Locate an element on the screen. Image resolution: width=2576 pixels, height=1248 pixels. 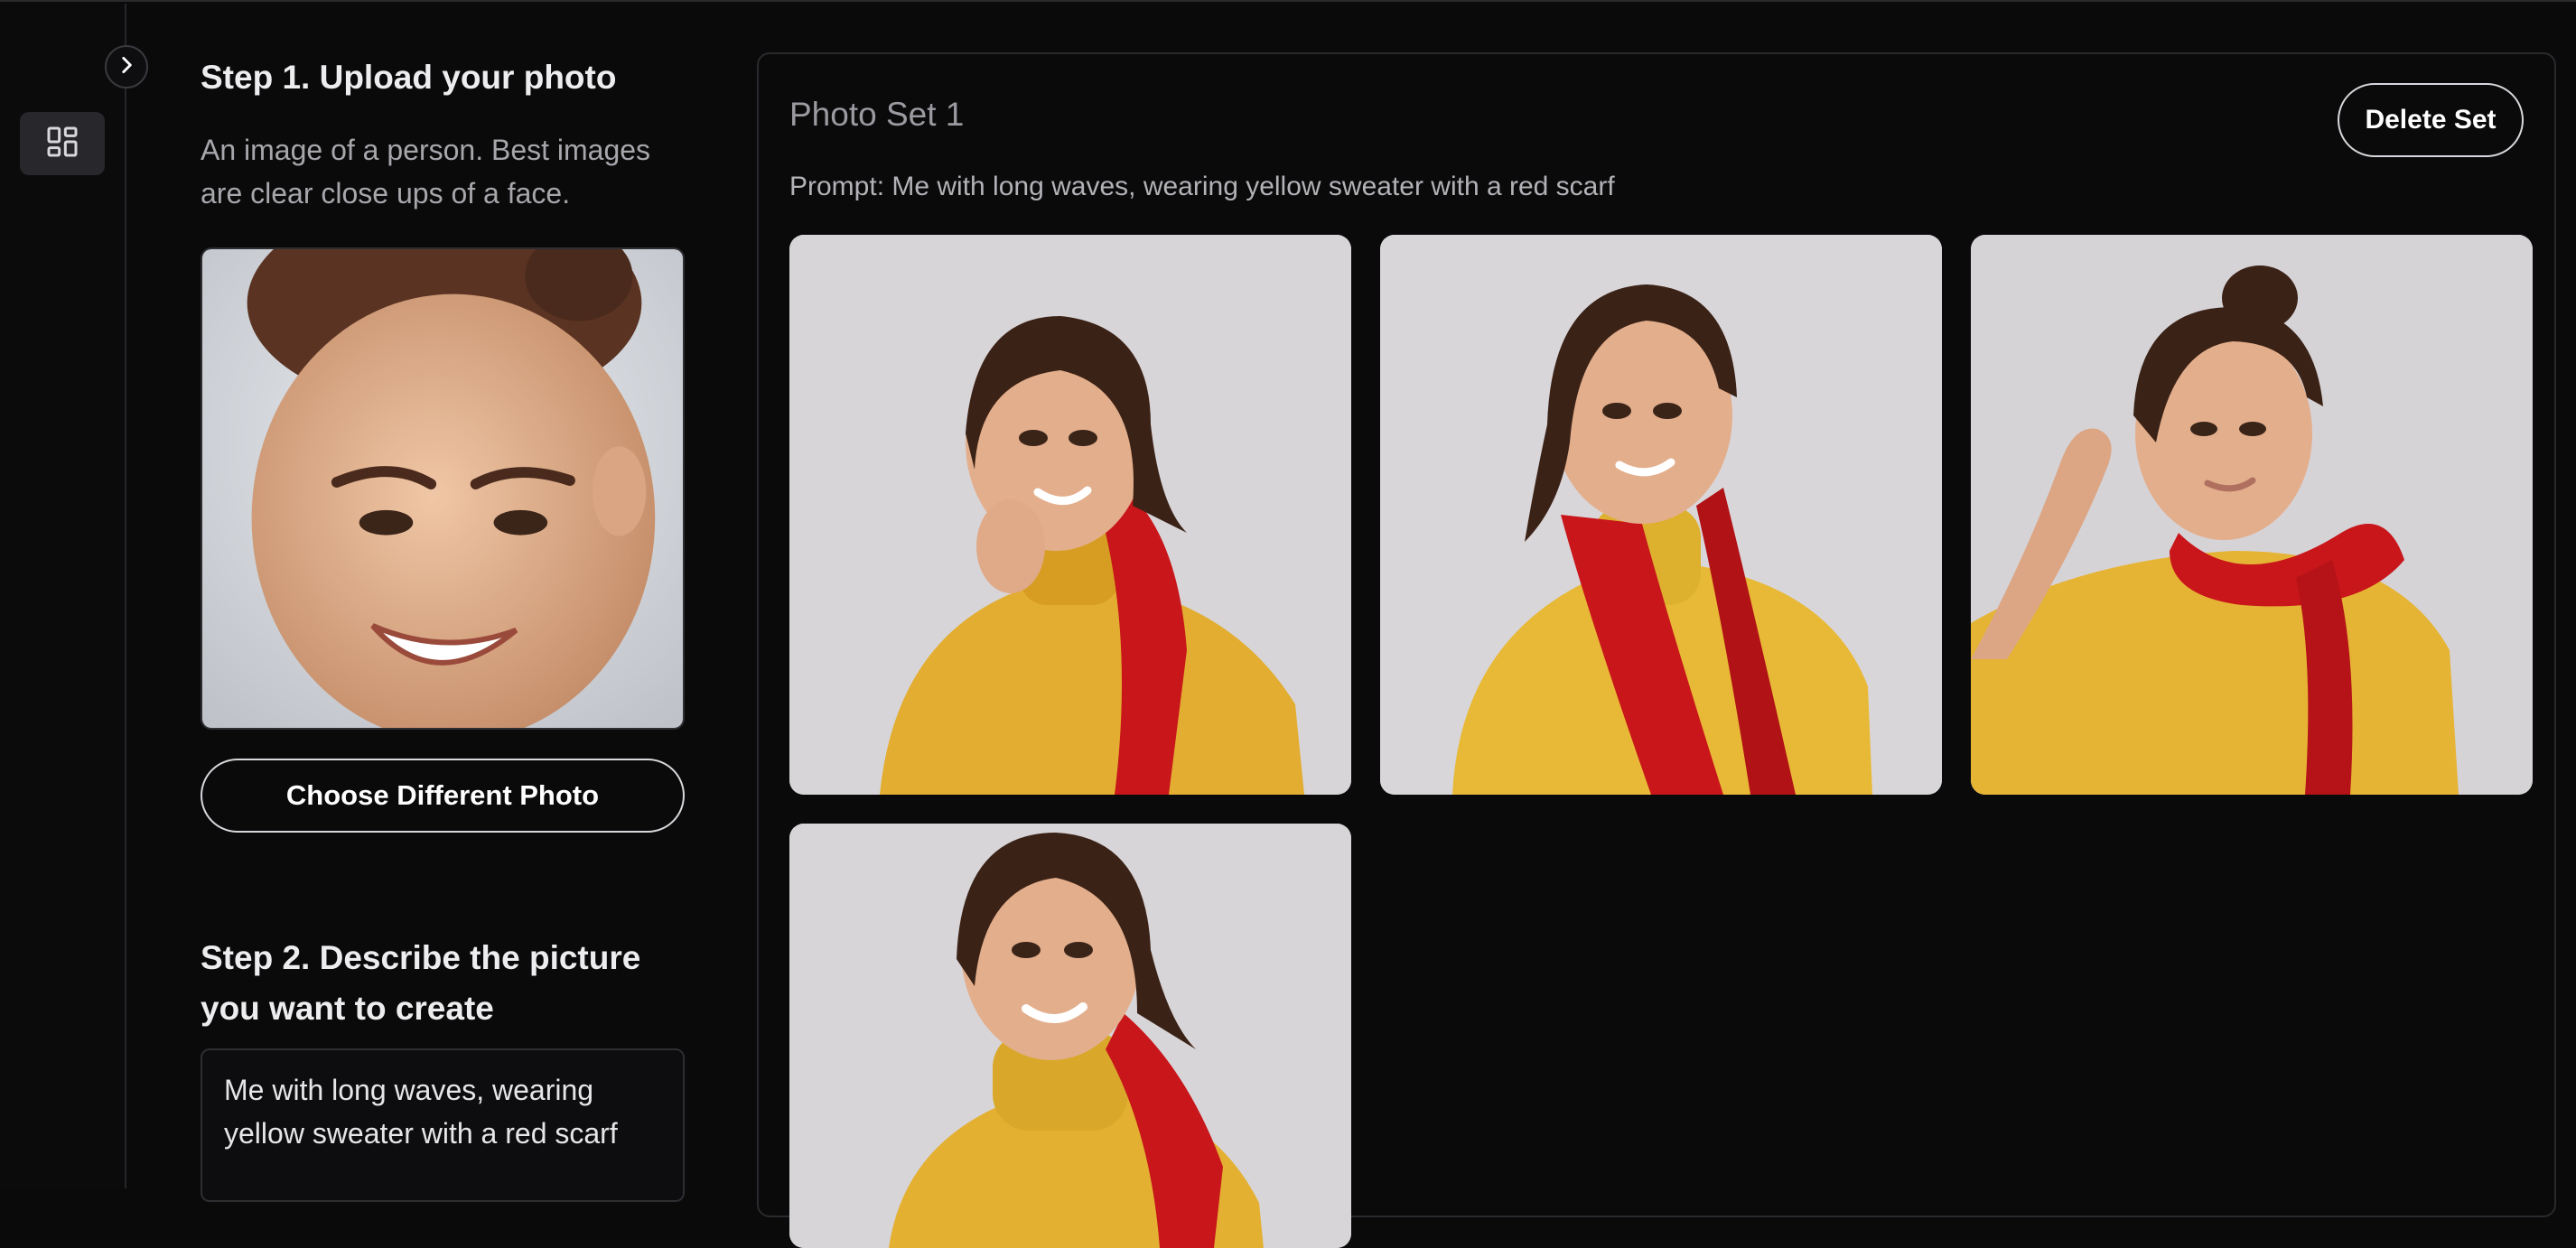
chevron-right-icon is located at coordinates (127, 67).